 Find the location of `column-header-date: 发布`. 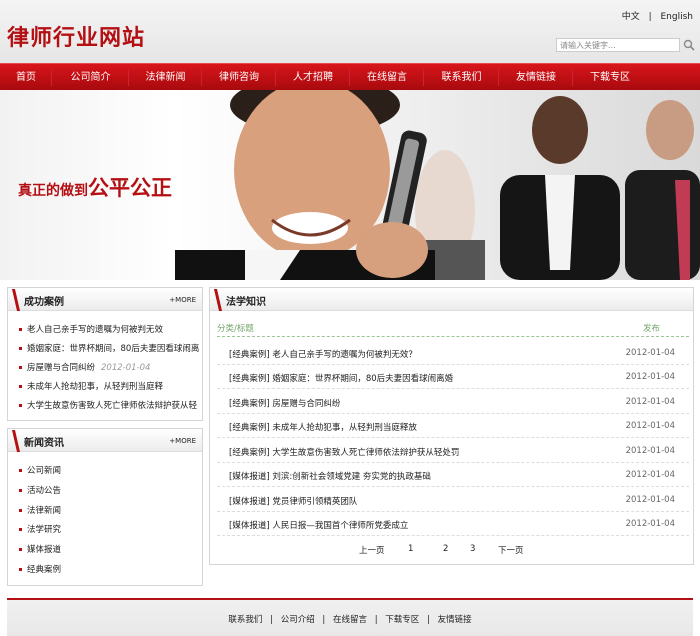

column-header-date: 发布 is located at coordinates (652, 329).